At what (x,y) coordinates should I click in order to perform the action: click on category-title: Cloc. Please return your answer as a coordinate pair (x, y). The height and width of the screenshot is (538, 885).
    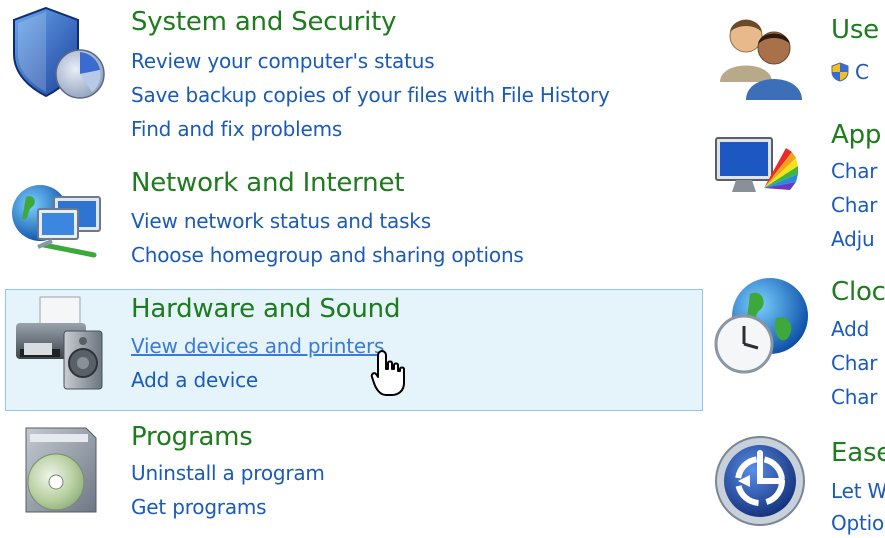
    Looking at the image, I should click on (858, 292).